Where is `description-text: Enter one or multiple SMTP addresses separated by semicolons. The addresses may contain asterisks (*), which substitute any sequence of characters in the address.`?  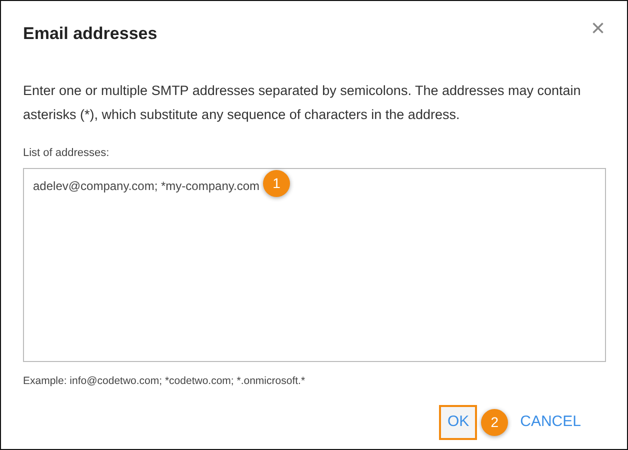 description-text: Enter one or multiple SMTP addresses separated by semicolons. The addresses may contain asterisks (*), which substitute any sequence of characters in the address. is located at coordinates (302, 103).